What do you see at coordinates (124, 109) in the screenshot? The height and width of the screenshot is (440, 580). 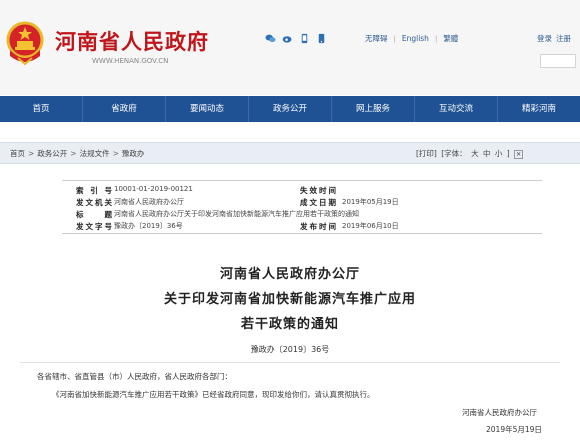 I see `nav-item-government: 省政府` at bounding box center [124, 109].